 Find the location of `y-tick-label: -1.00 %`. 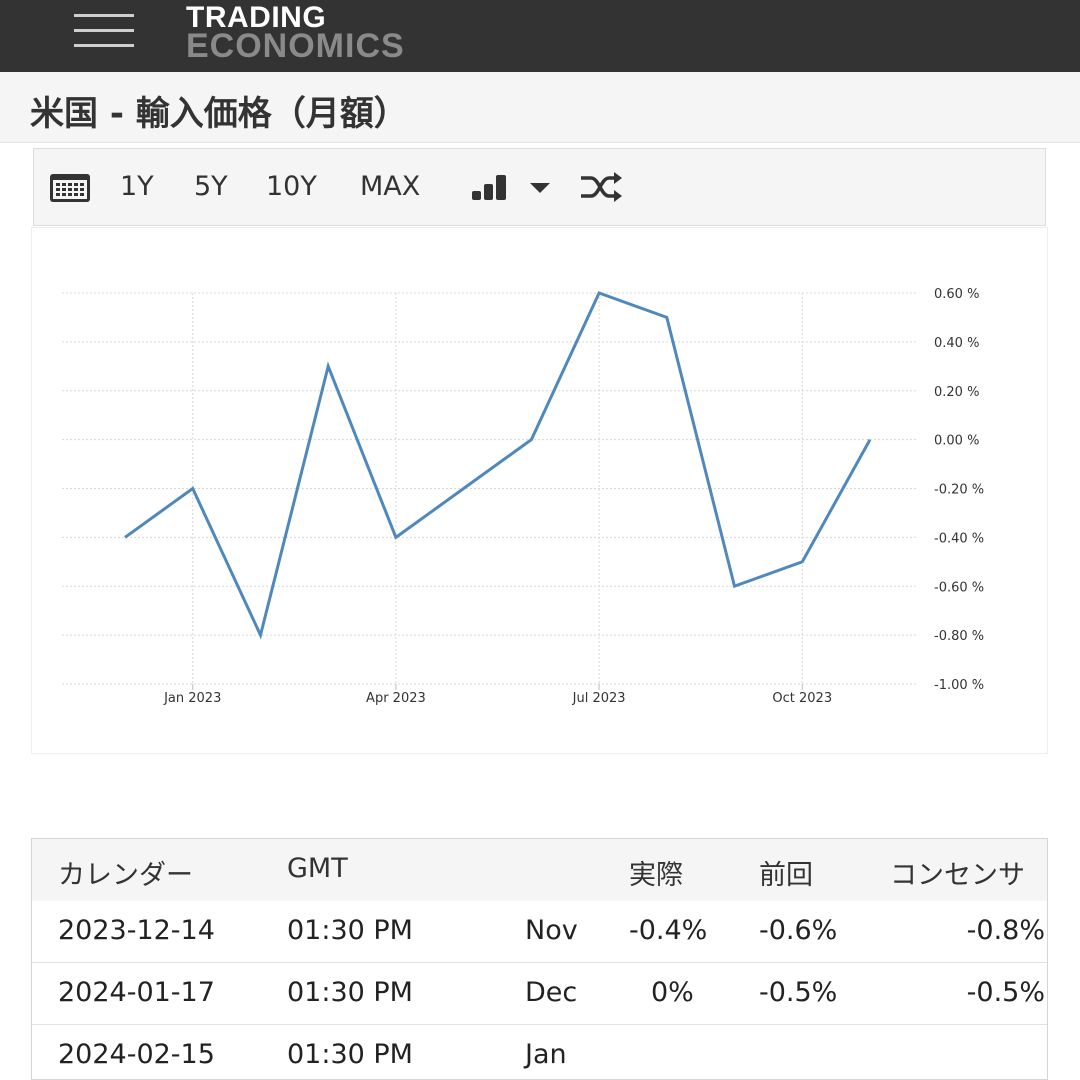

y-tick-label: -1.00 % is located at coordinates (959, 685).